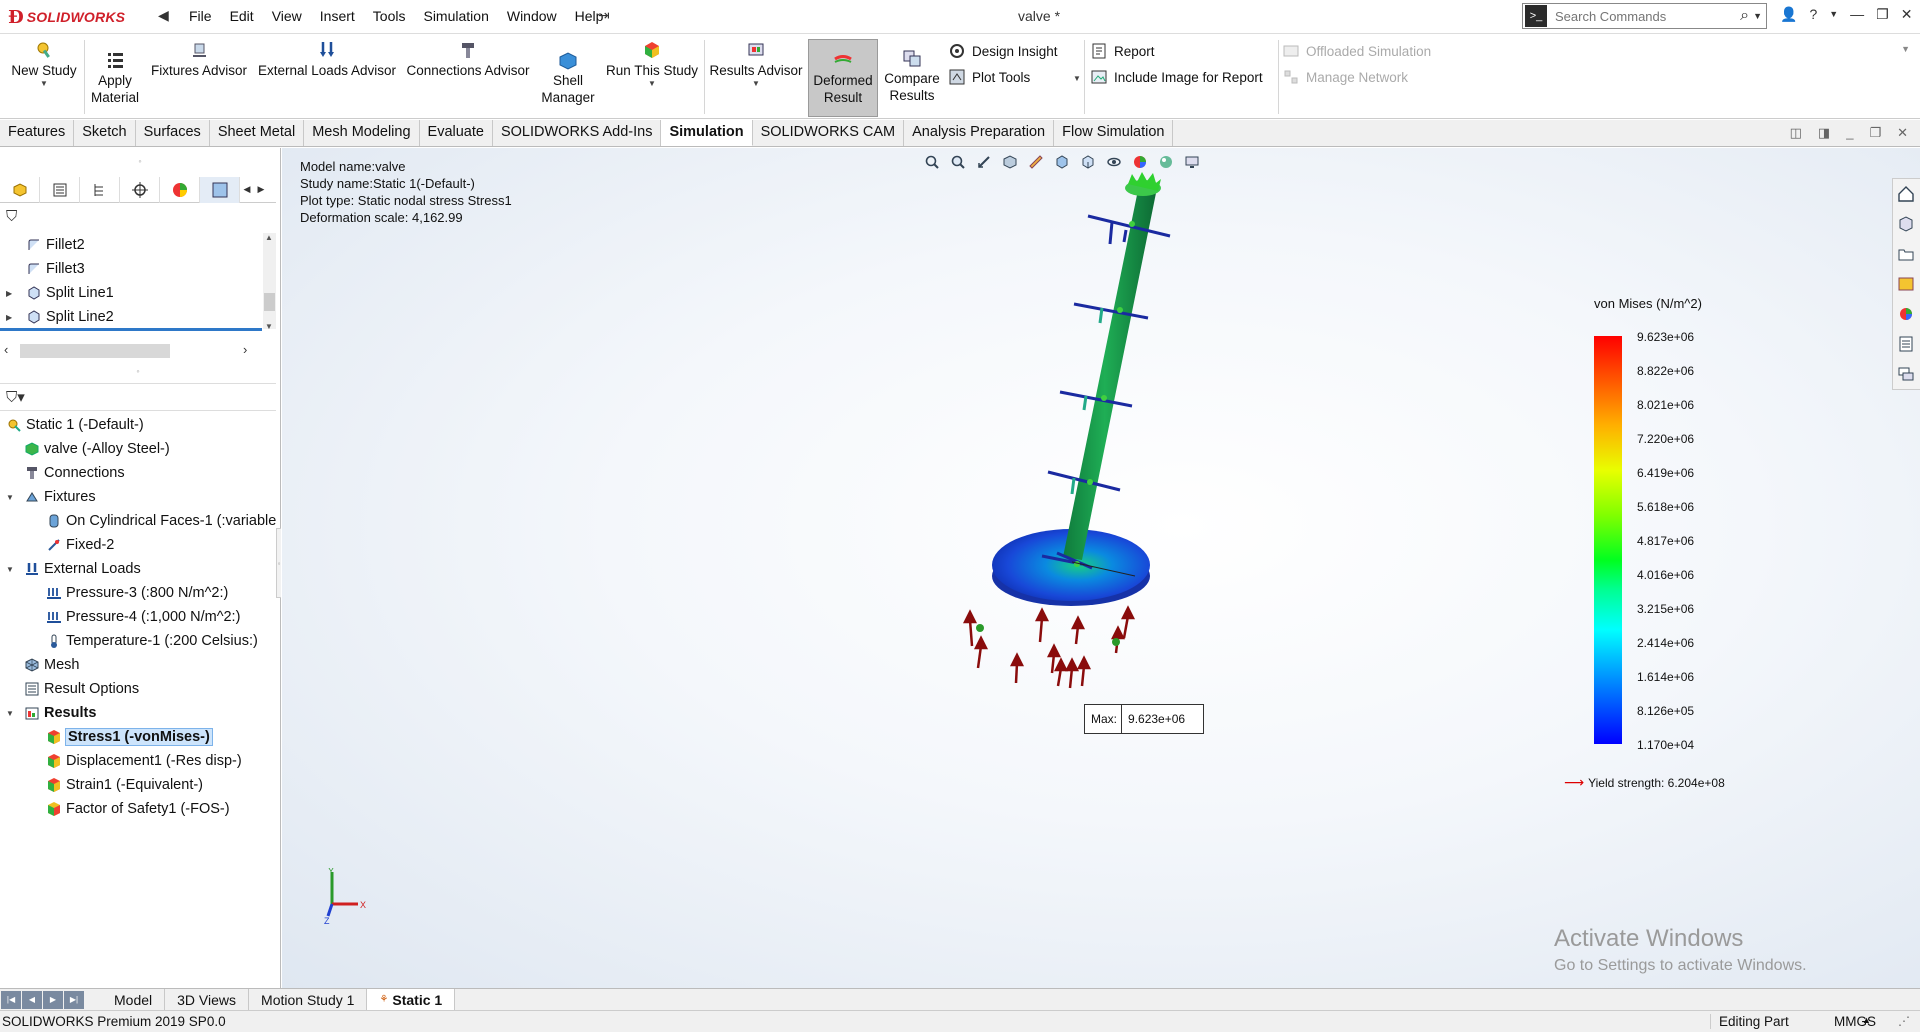  Describe the element at coordinates (532, 16) in the screenshot. I see `menu-window: Window` at that location.